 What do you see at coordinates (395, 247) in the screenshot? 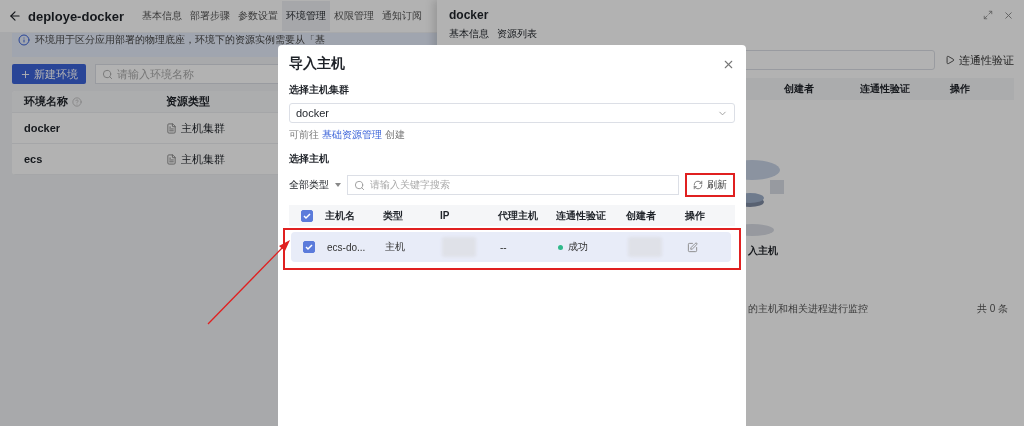
I see `table-cell-text: 主机` at bounding box center [395, 247].